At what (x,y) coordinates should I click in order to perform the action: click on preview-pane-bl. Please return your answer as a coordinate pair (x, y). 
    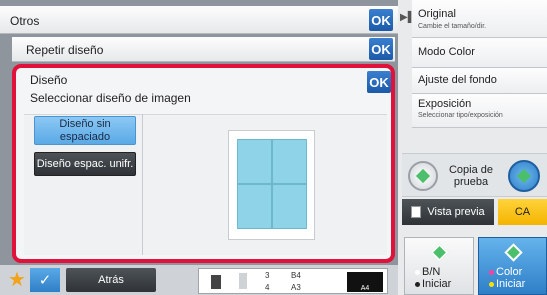
    Looking at the image, I should click on (254, 206).